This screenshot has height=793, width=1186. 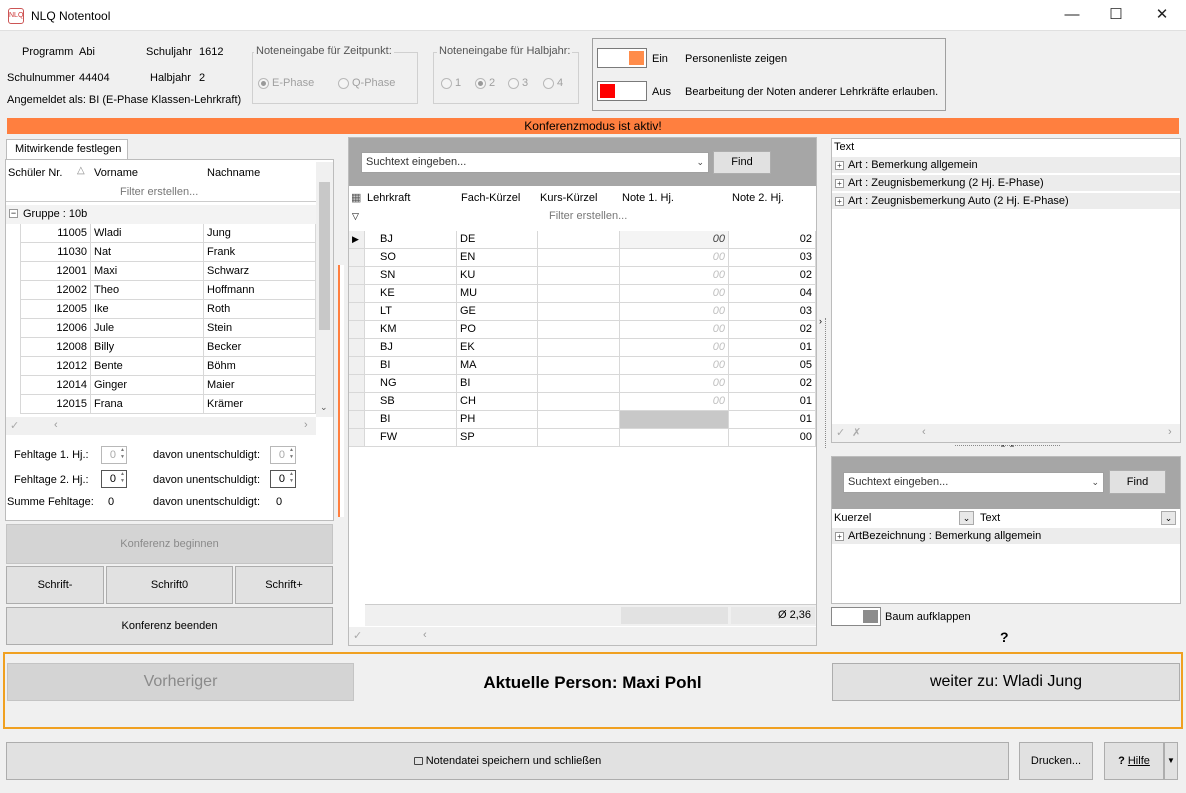 I want to click on student-nachname-cell: Böhm, so click(x=260, y=366).